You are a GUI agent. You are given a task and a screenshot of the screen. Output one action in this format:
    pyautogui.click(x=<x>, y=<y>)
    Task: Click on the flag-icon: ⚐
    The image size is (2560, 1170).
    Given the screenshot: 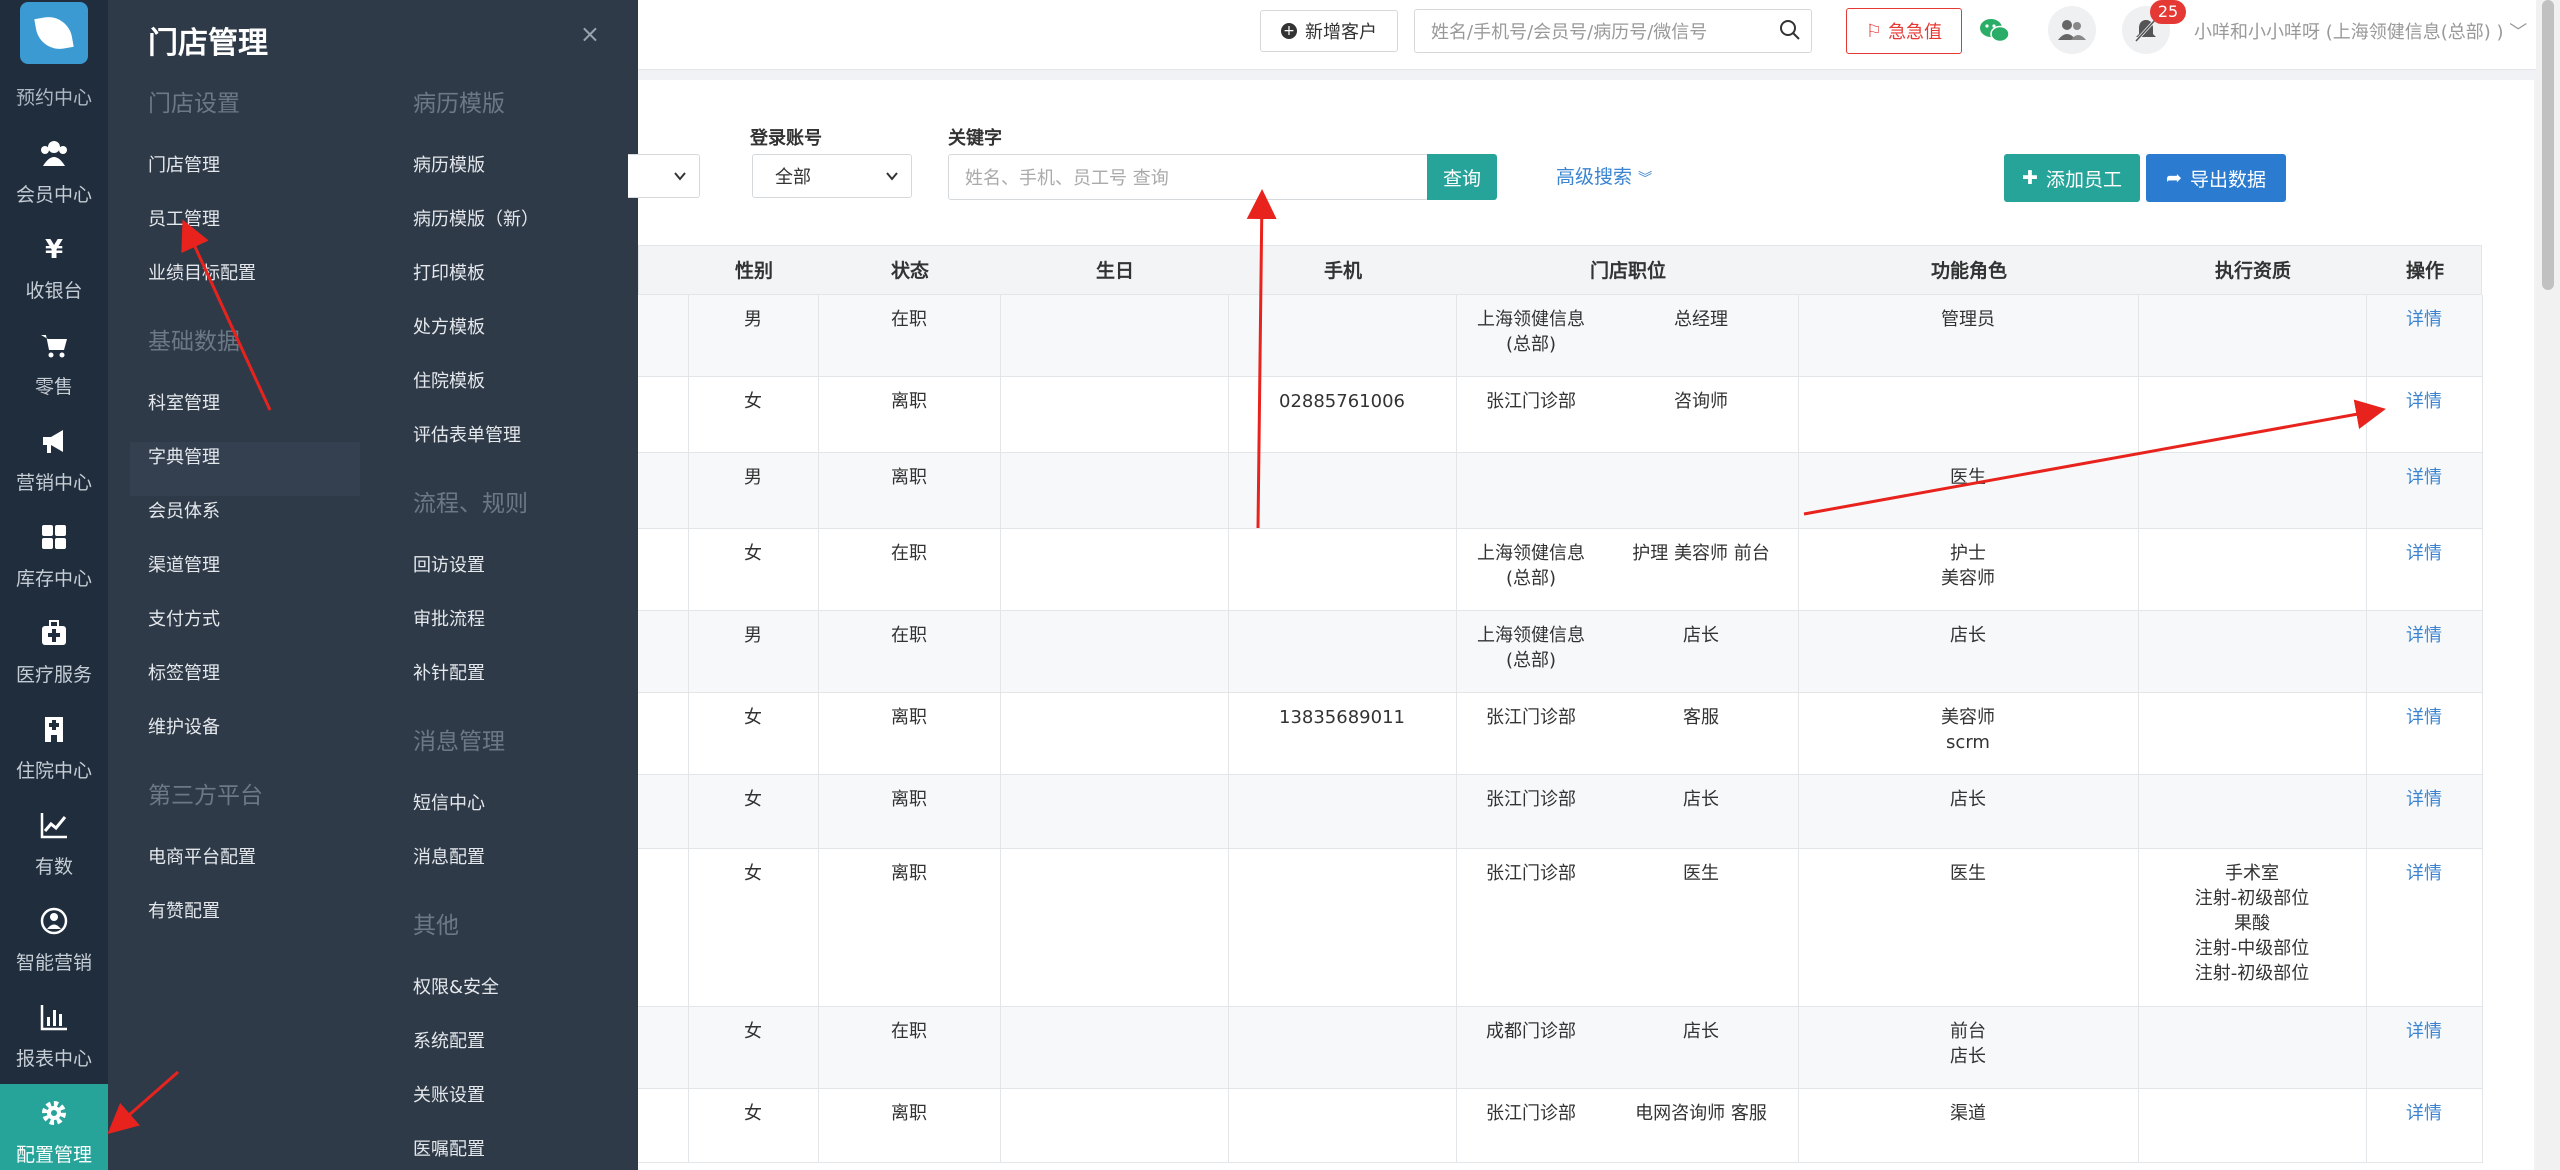 What is the action you would take?
    pyautogui.click(x=1874, y=31)
    